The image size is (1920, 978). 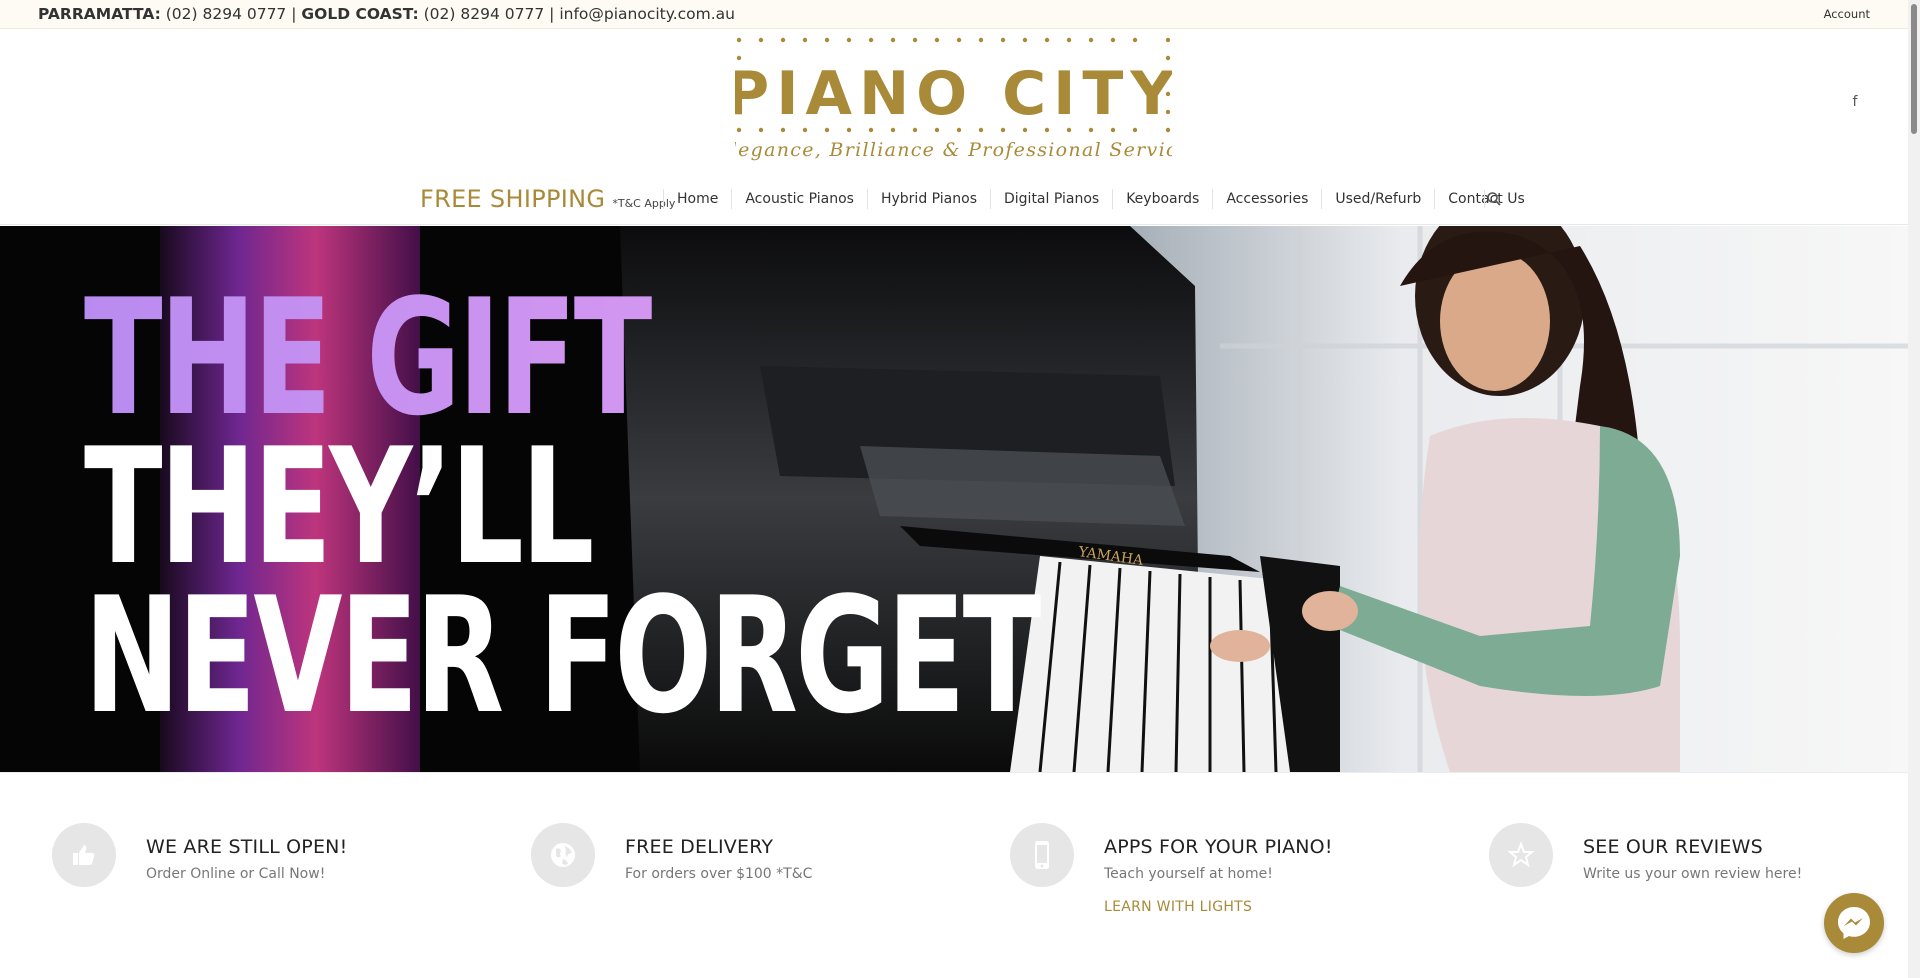 What do you see at coordinates (647, 14) in the screenshot?
I see `email-link: info@pianocity.com.au` at bounding box center [647, 14].